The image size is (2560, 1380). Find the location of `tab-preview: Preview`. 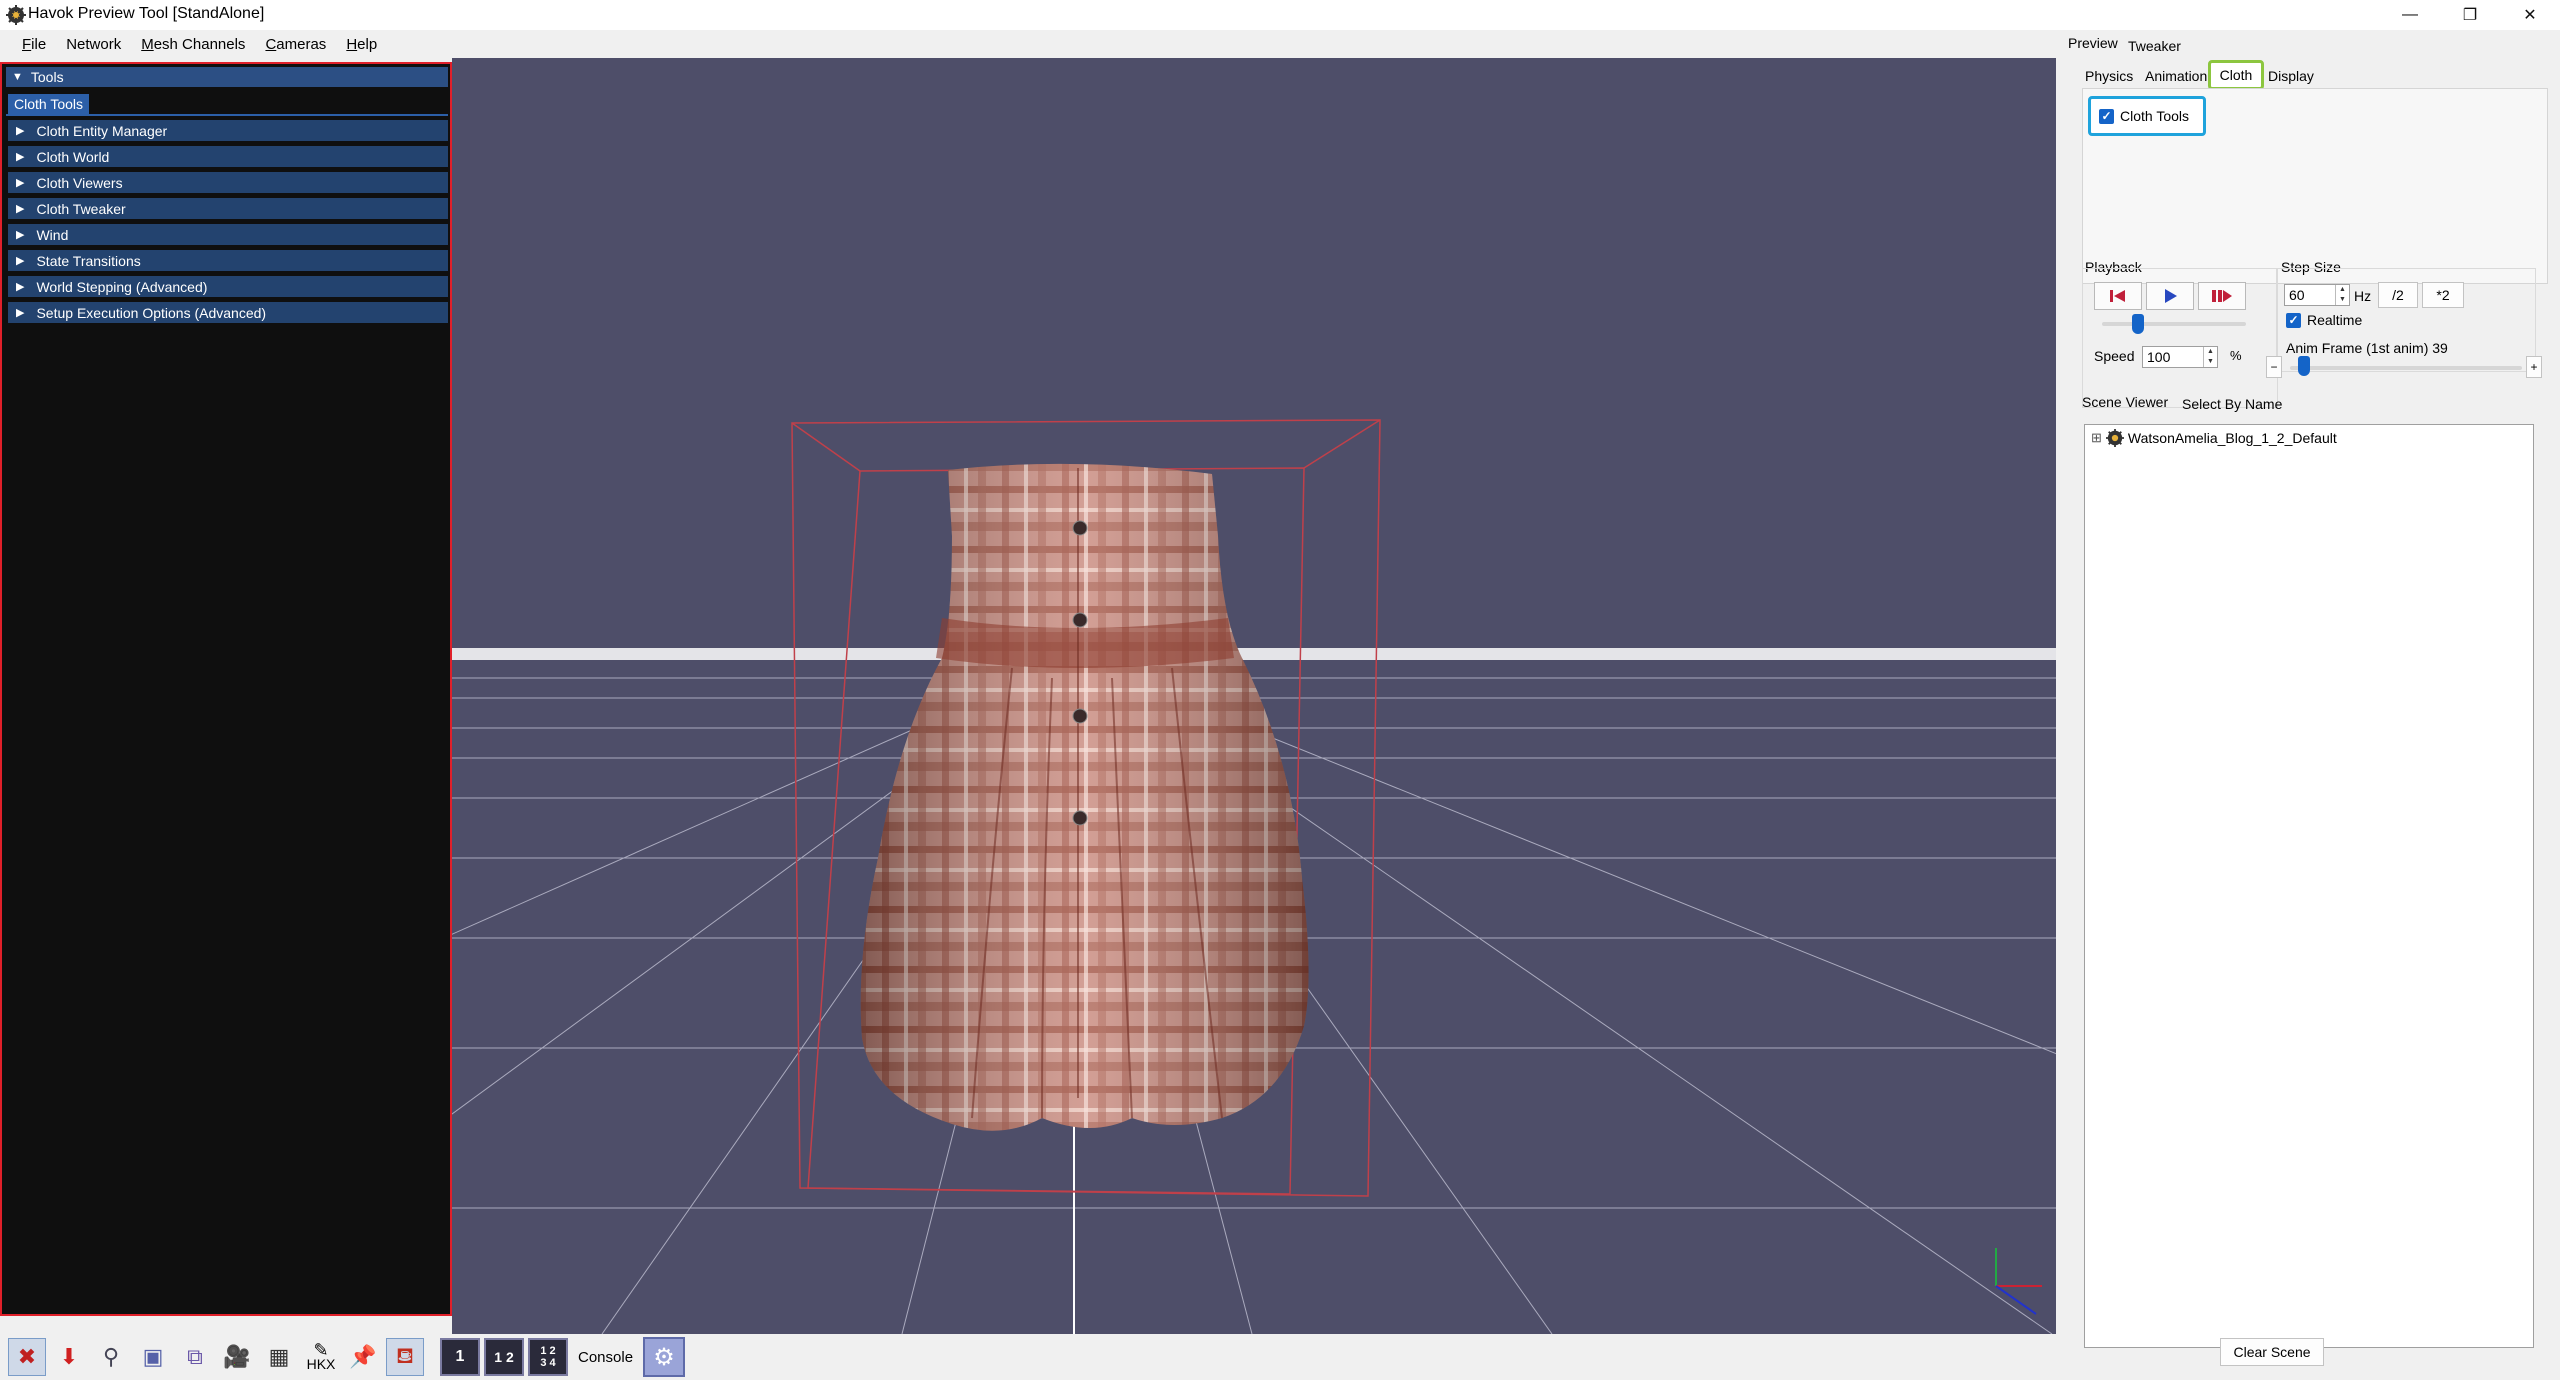

tab-preview: Preview is located at coordinates (2093, 43).